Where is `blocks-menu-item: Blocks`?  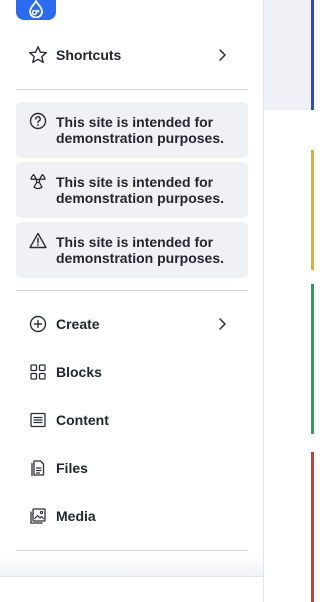 blocks-menu-item: Blocks is located at coordinates (132, 372).